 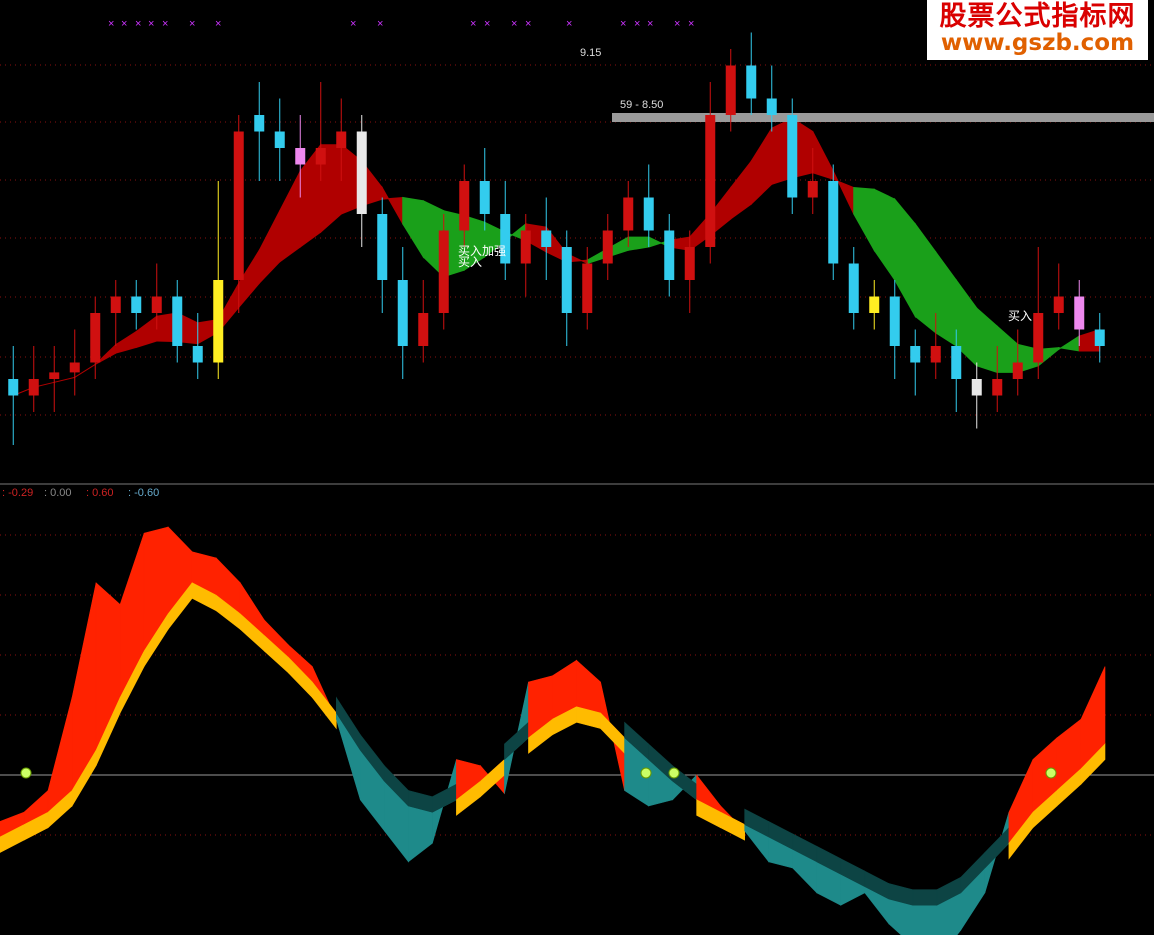 I want to click on range-label: 59 - 8.50, so click(x=641, y=105).